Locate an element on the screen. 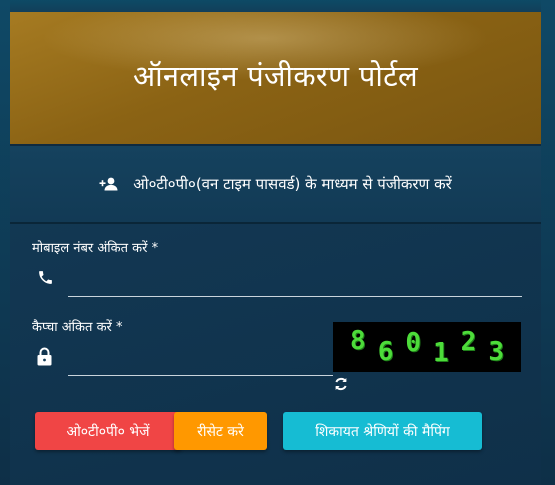  complaint-category-mapping-button: शिकायत श्रेणियों की मैपिंग is located at coordinates (382, 431).